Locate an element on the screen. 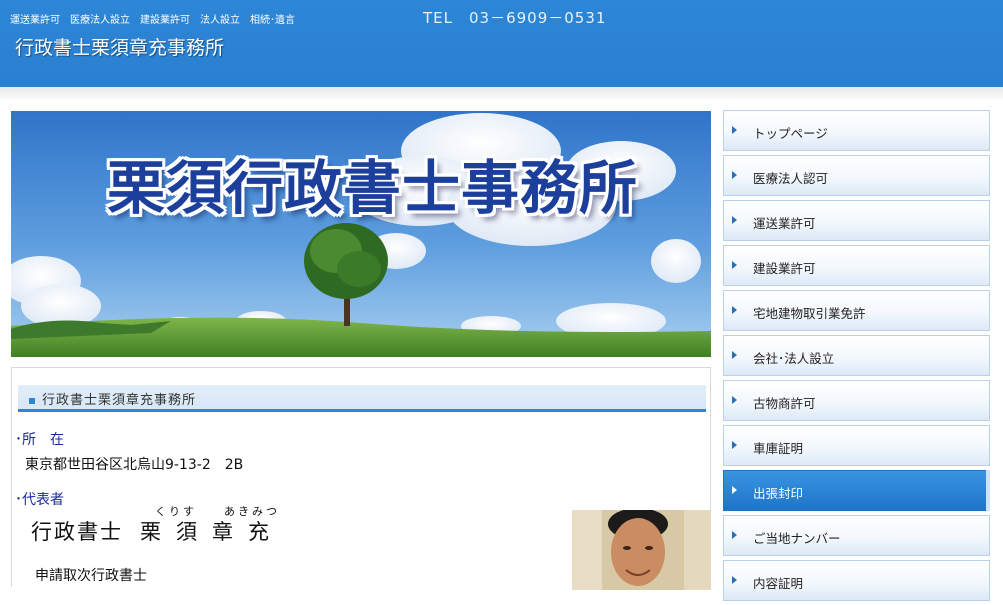  square-bullet-icon is located at coordinates (32, 401).